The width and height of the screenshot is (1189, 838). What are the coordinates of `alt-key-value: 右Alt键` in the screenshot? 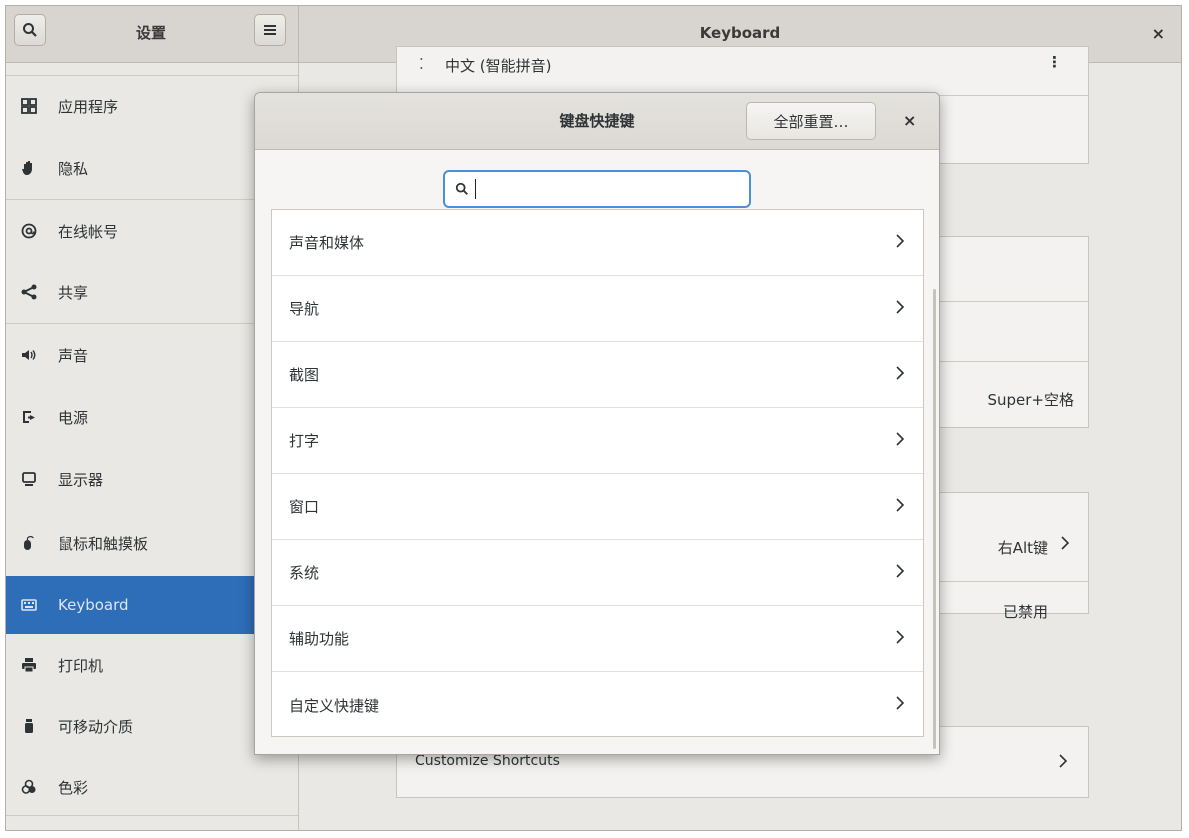 It's located at (1023, 547).